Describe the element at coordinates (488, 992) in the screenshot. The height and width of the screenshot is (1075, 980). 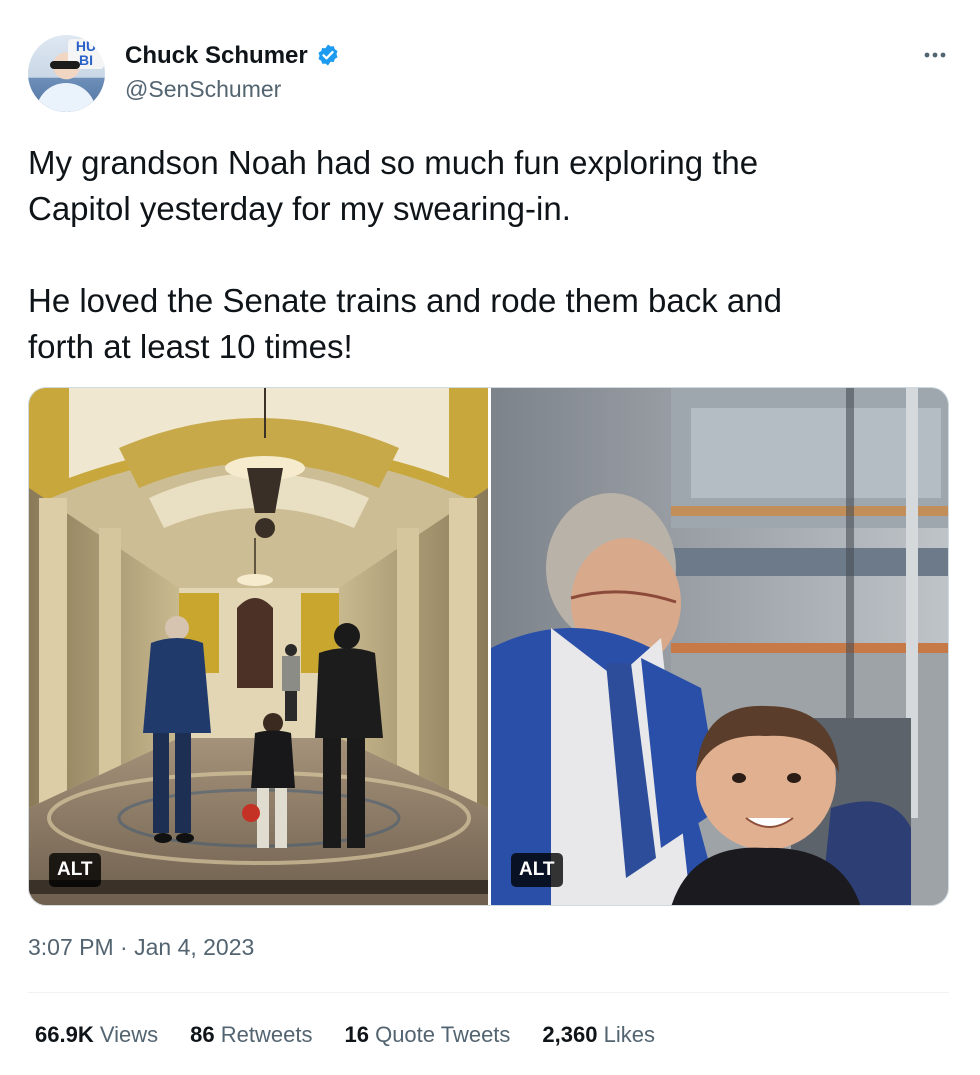
I see `divider` at that location.